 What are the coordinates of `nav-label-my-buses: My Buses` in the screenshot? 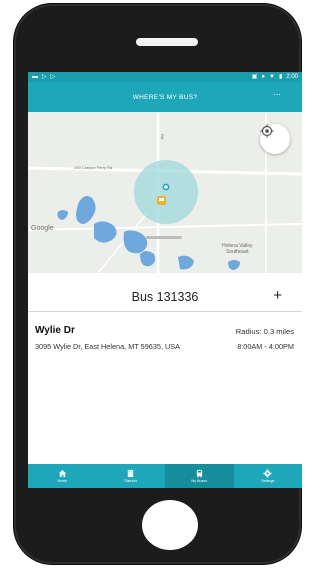 It's located at (199, 481).